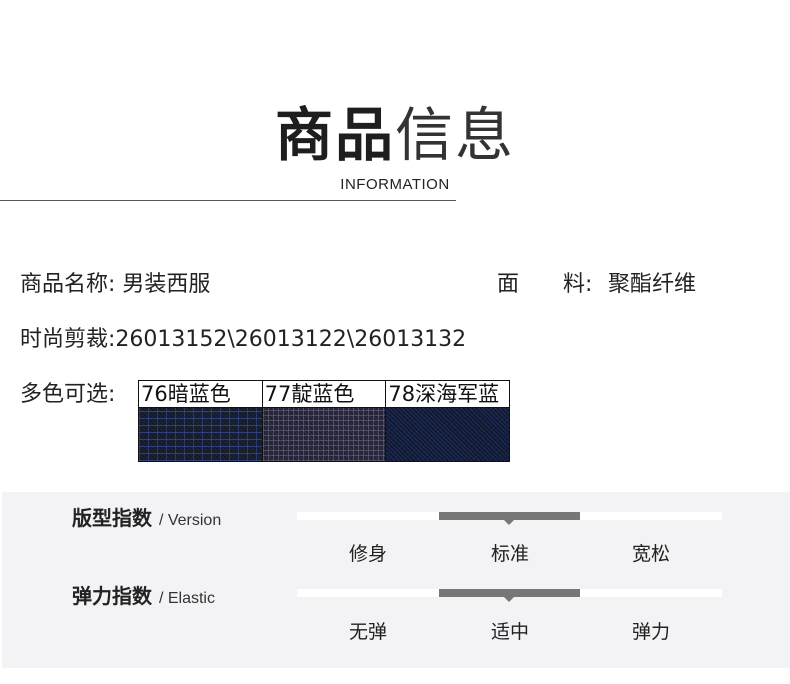 Image resolution: width=790 pixels, height=684 pixels. I want to click on page-title-bold: 商品, so click(334, 135).